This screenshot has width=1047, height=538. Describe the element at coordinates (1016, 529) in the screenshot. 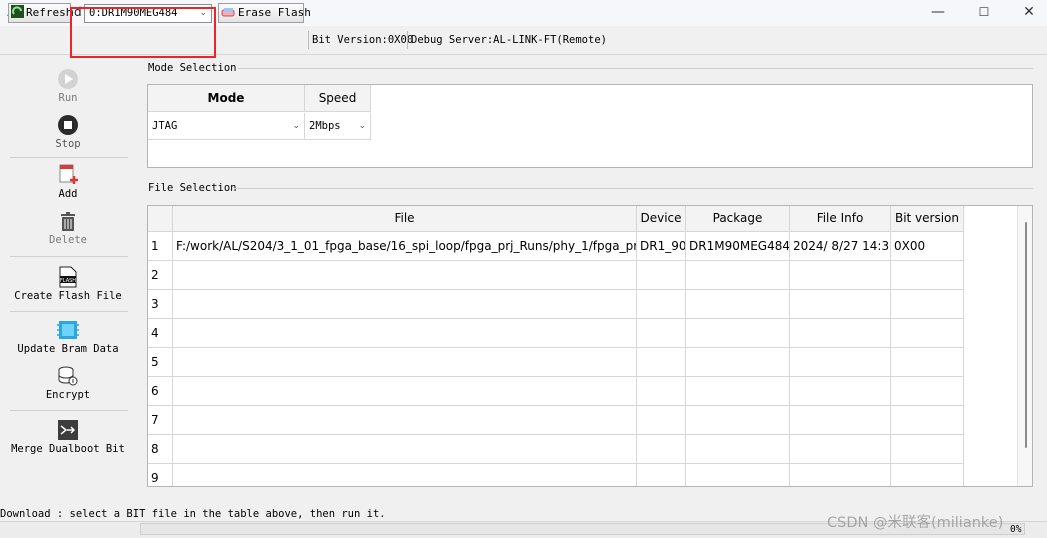

I see `progress-percent: 0%` at that location.